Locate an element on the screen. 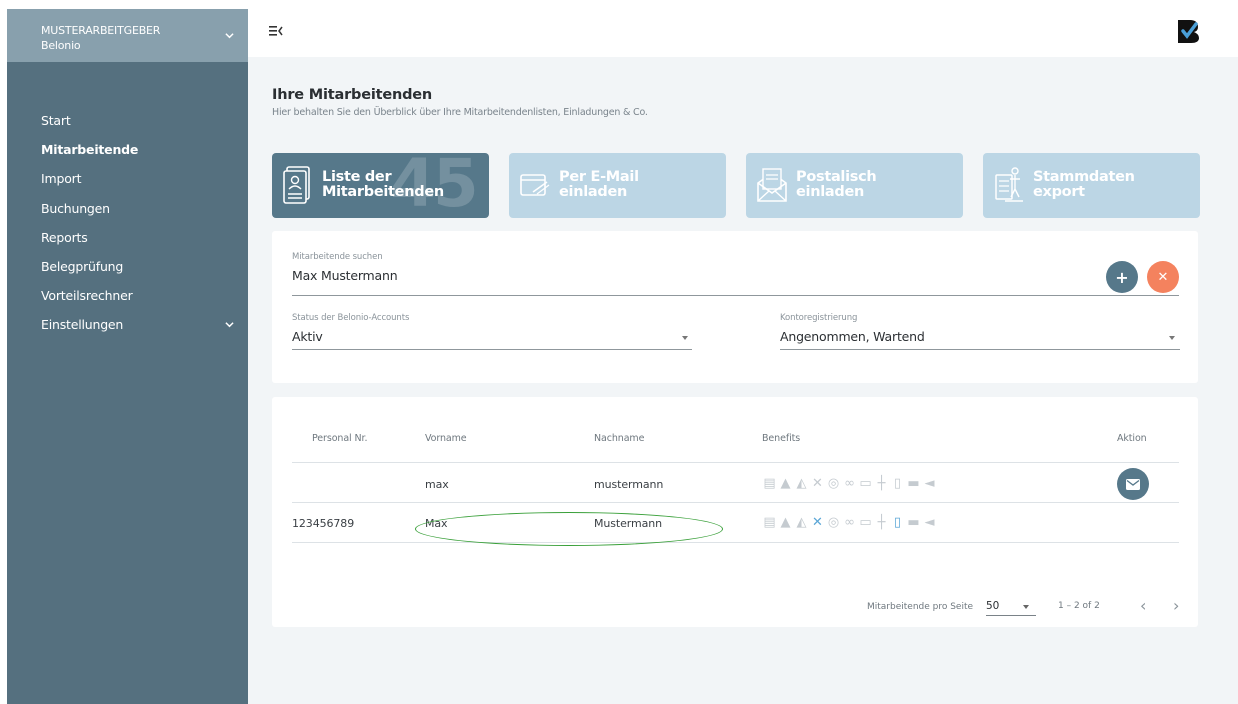 This screenshot has height=704, width=1238. sidebar-item-einstellungen: Einstellungen is located at coordinates (127, 324).